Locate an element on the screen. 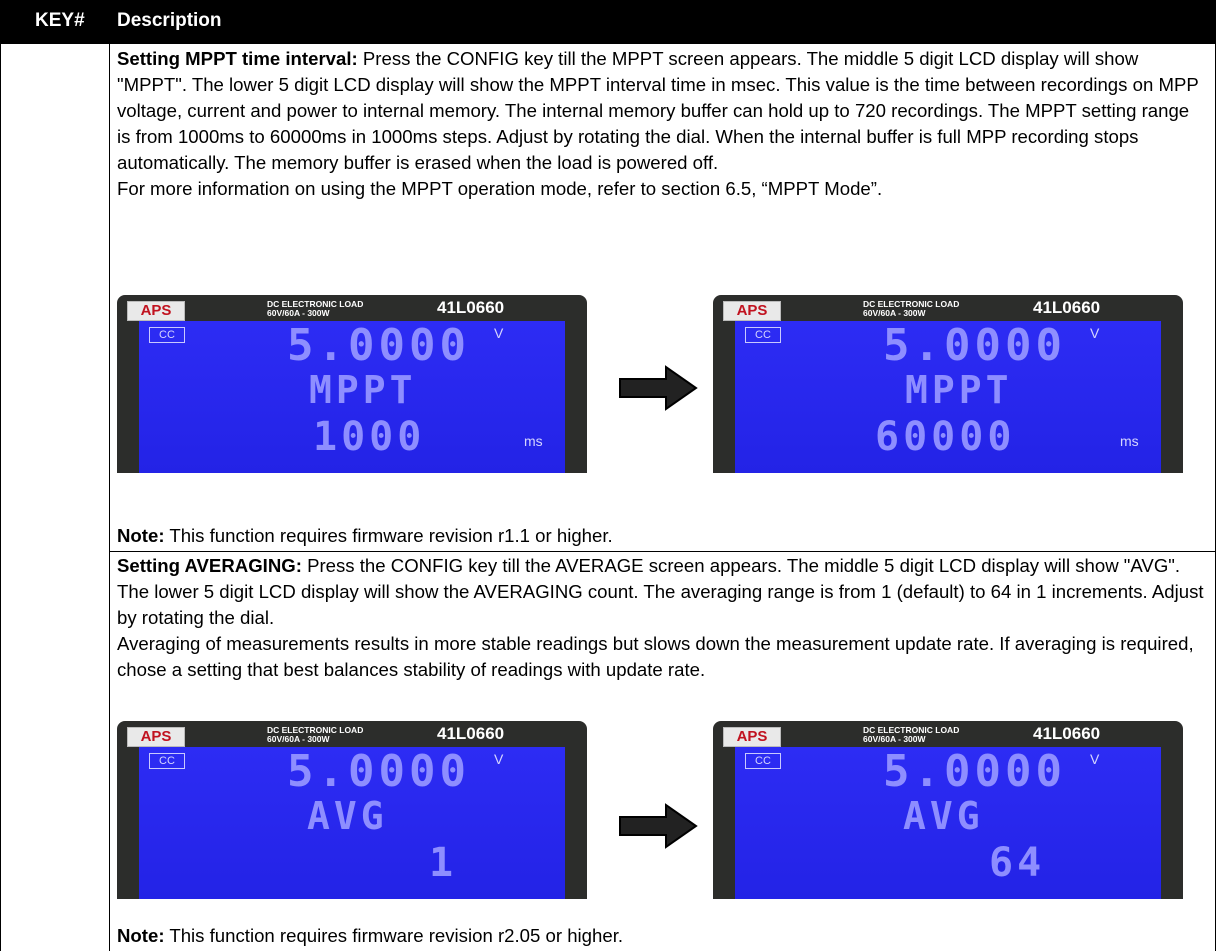 The image size is (1216, 951). lcd-screen: CC 5.0000 V AVG 1 is located at coordinates (352, 823).